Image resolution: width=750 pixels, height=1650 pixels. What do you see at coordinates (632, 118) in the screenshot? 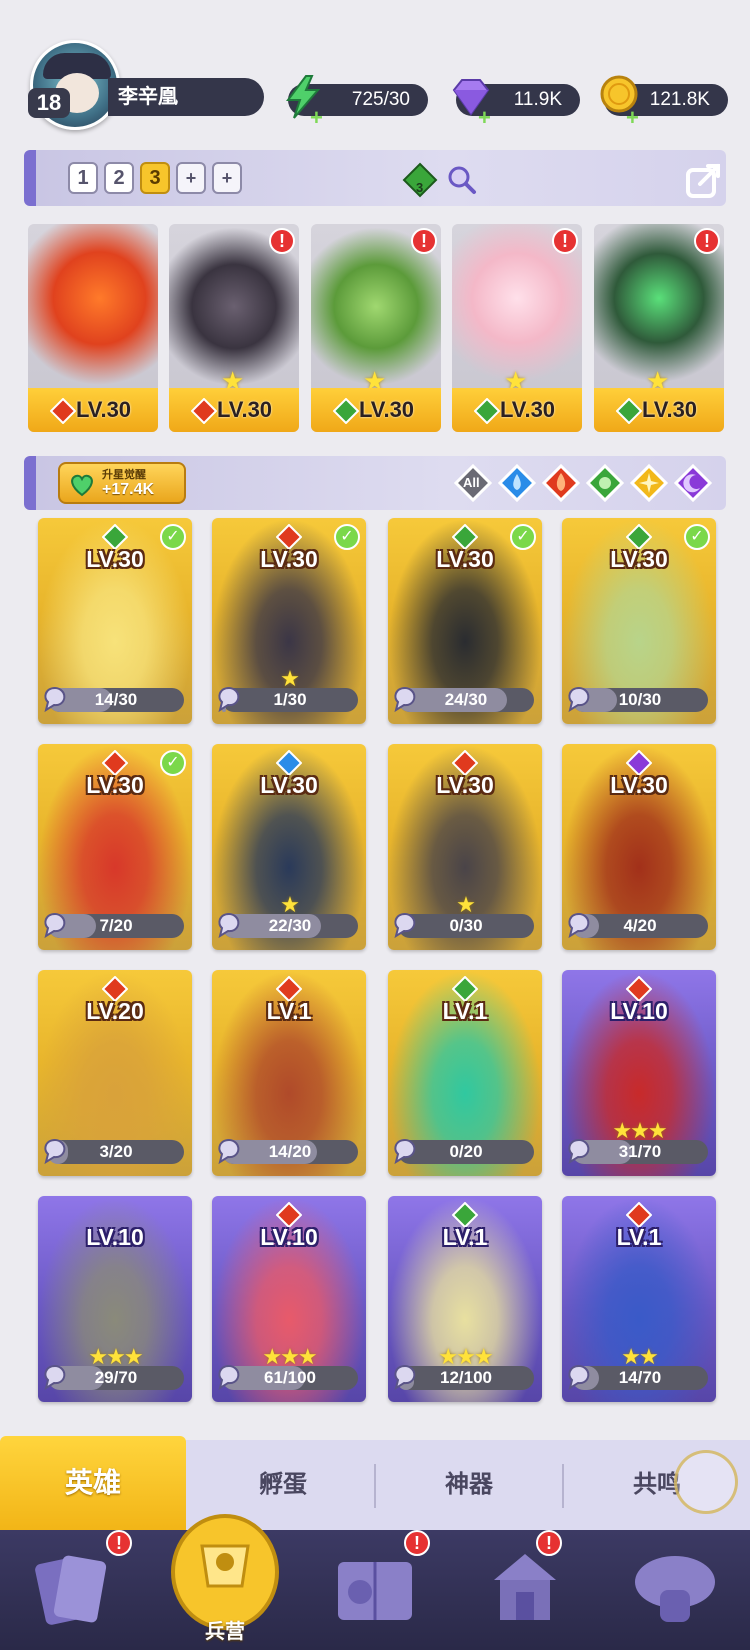
I see `coins-plus-icon: +` at bounding box center [632, 118].